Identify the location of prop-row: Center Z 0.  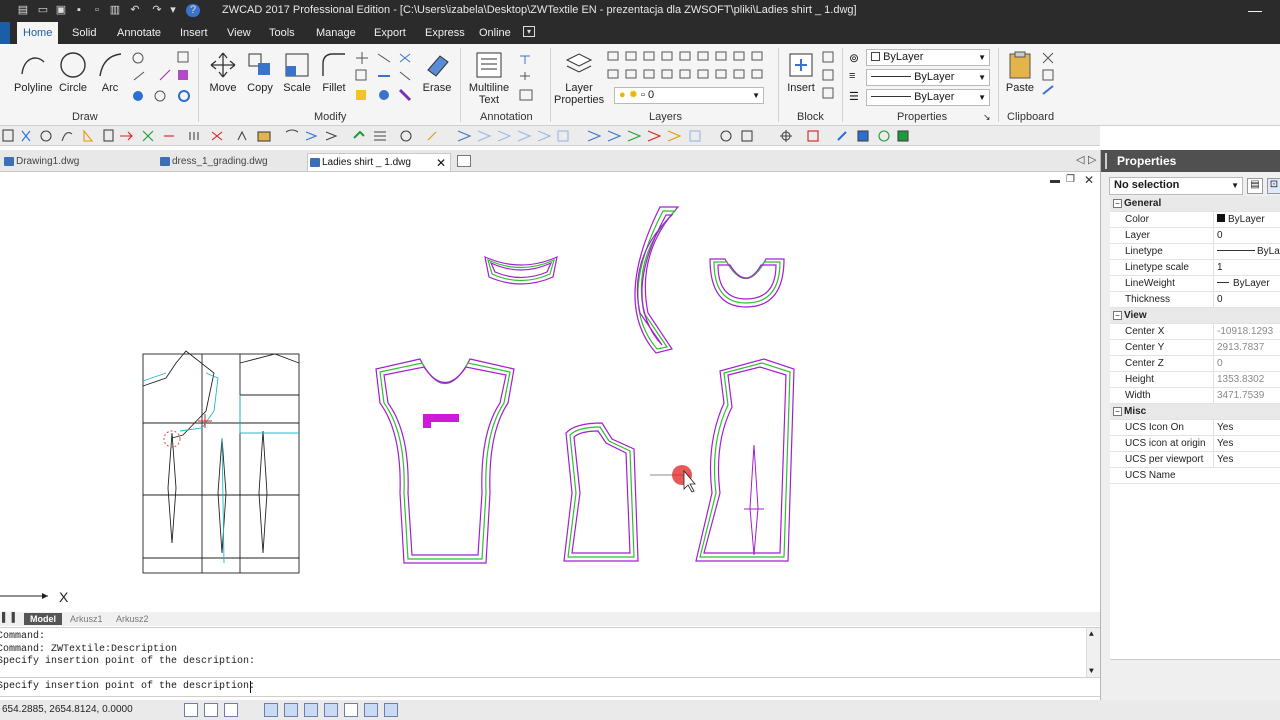
(1195, 364).